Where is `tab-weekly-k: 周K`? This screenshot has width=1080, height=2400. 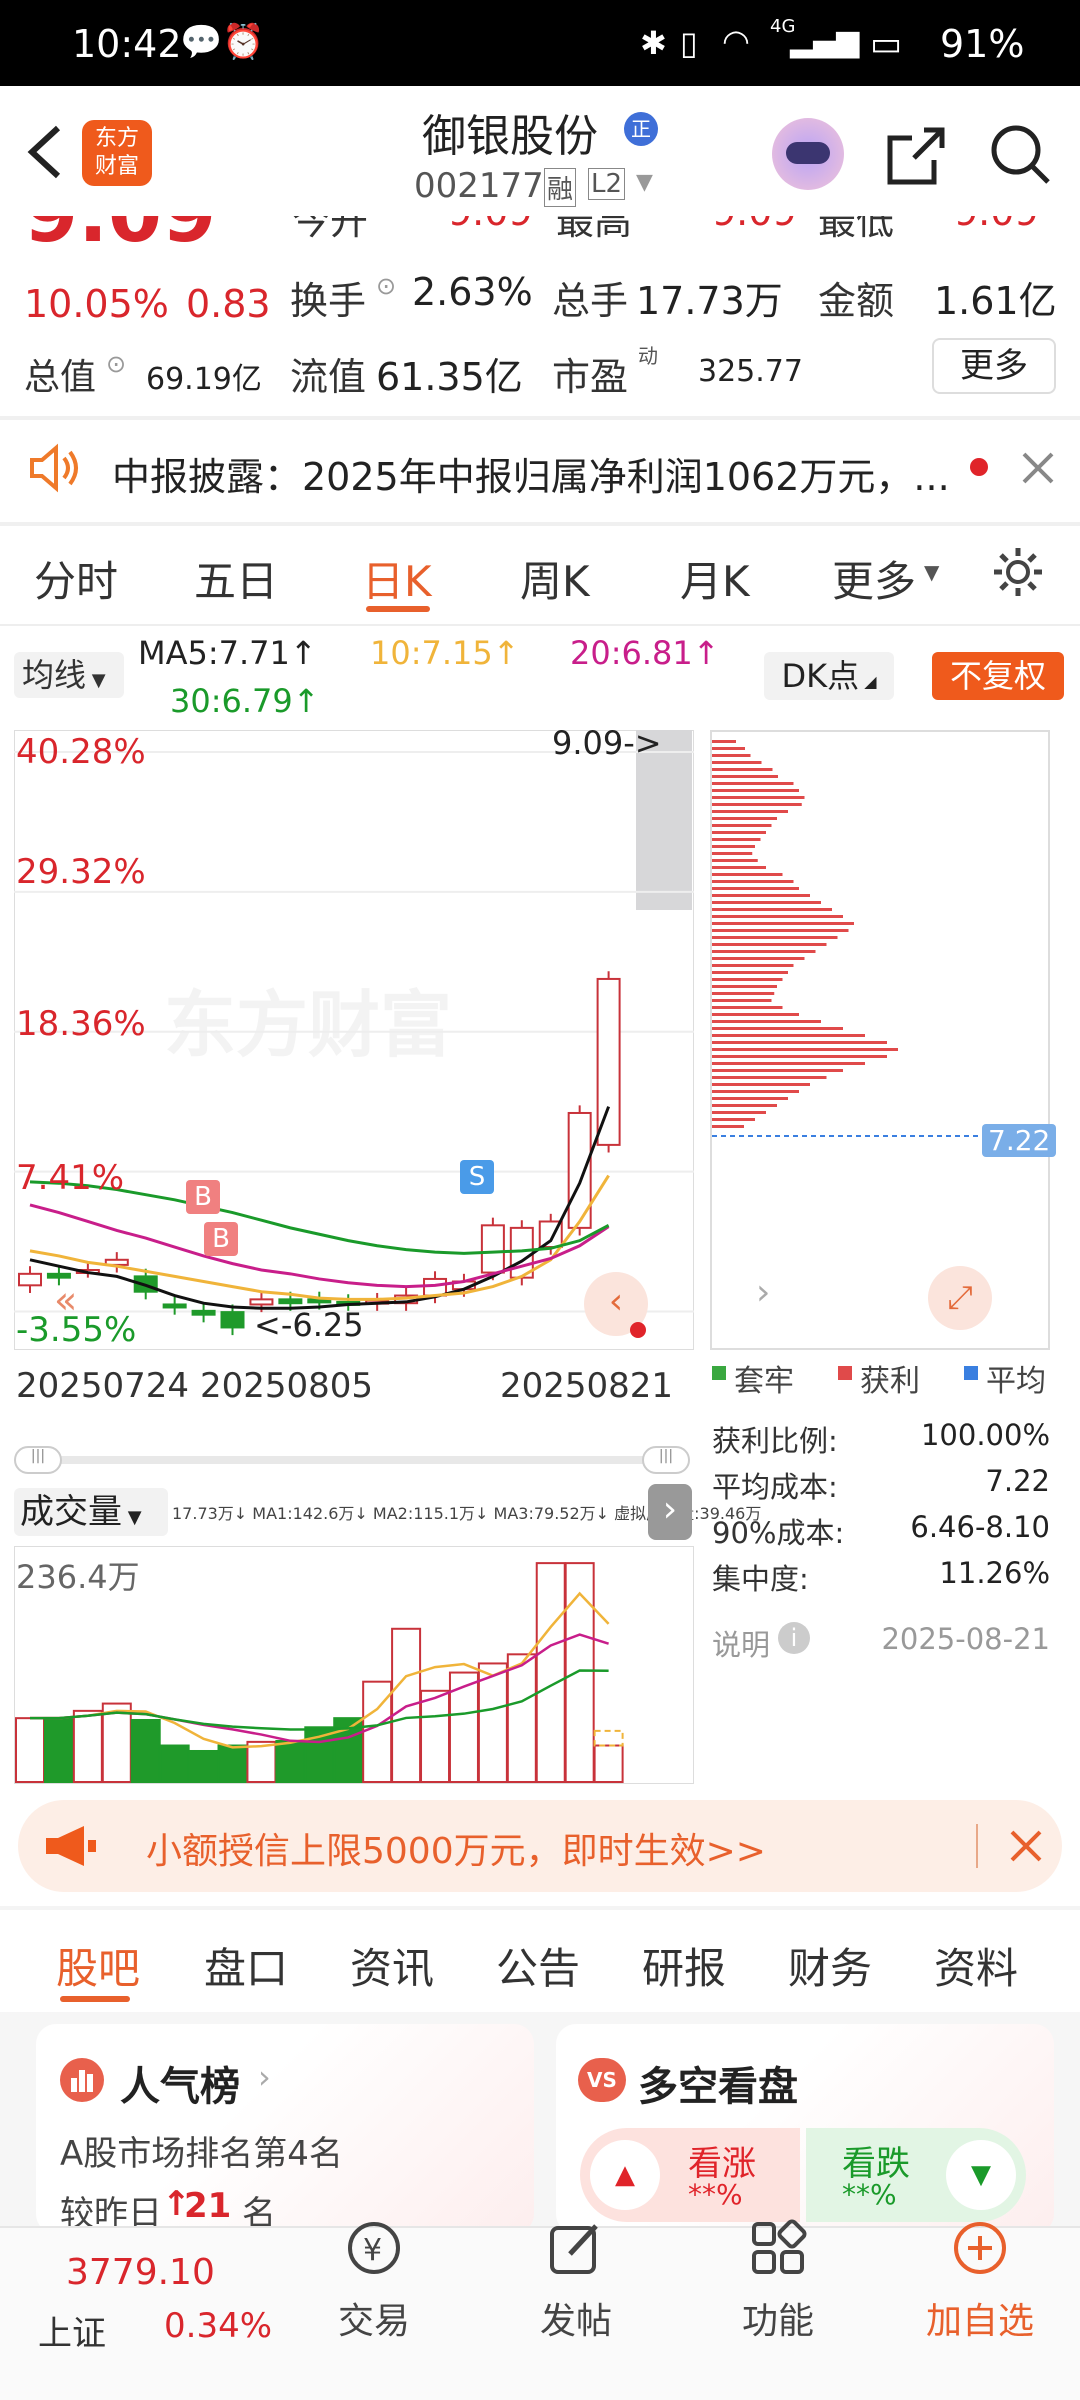 tab-weekly-k: 周K is located at coordinates (555, 578).